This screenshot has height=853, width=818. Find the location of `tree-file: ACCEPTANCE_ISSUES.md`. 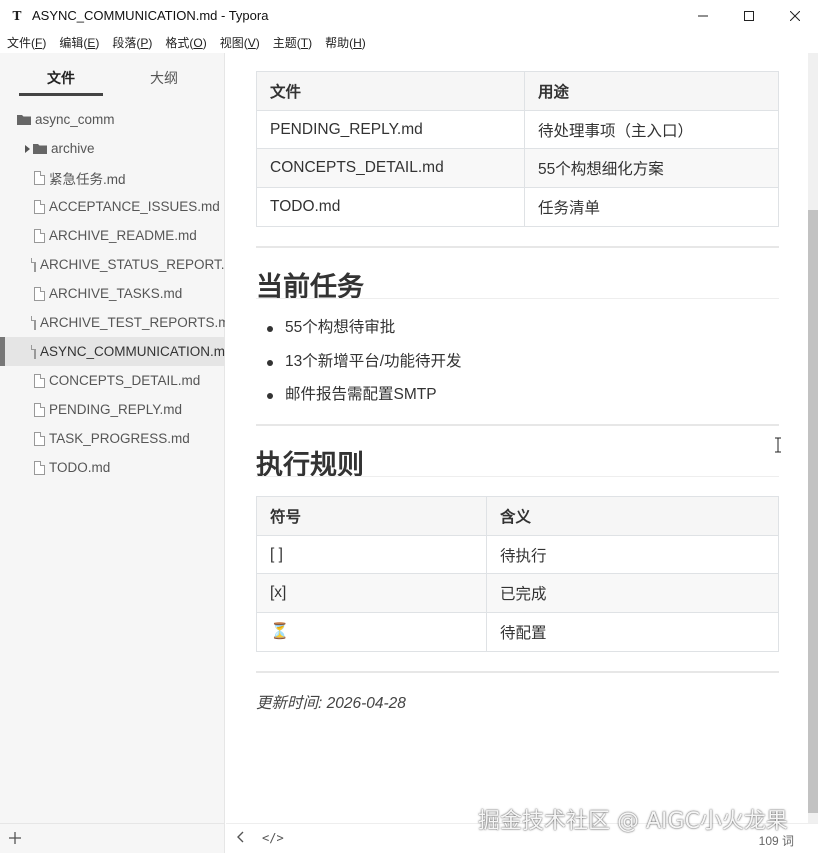

tree-file: ACCEPTANCE_ISSUES.md is located at coordinates (112, 206).